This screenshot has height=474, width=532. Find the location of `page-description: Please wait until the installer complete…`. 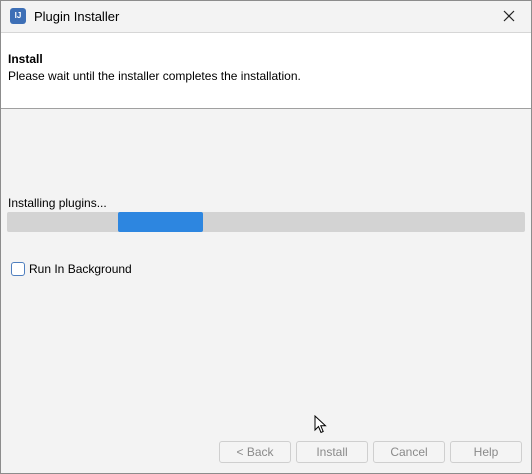

page-description: Please wait until the installer complete… is located at coordinates (154, 76).